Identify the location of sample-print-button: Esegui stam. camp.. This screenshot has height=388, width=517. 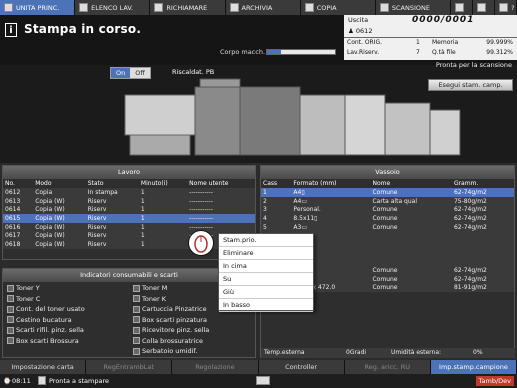
(470, 85).